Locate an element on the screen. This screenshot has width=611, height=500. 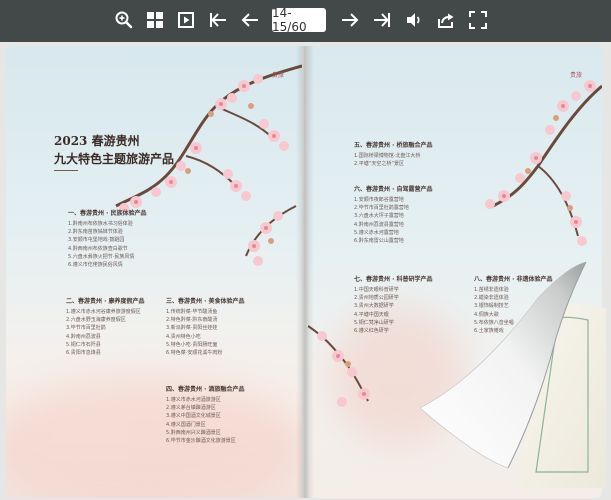
list-item: 2.六盘水野玉海康养度假区 is located at coordinates (96, 320).